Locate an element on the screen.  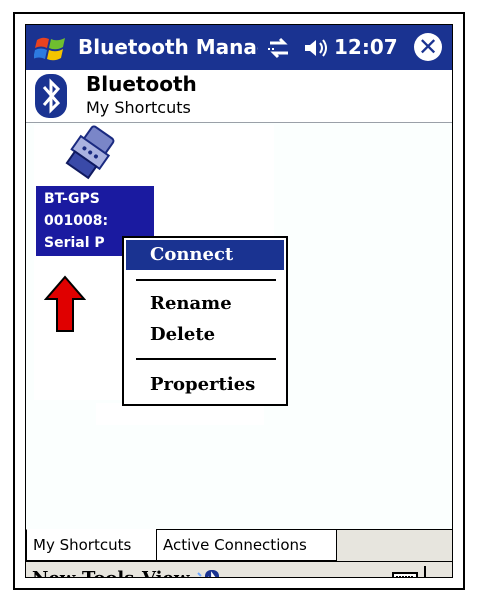
tab-strip: My Shortcuts Active Connections is located at coordinates (239, 545).